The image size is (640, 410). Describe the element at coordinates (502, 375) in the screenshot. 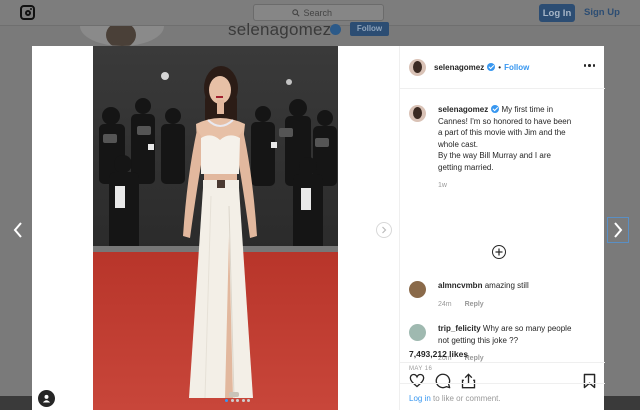

I see `post-actions` at that location.